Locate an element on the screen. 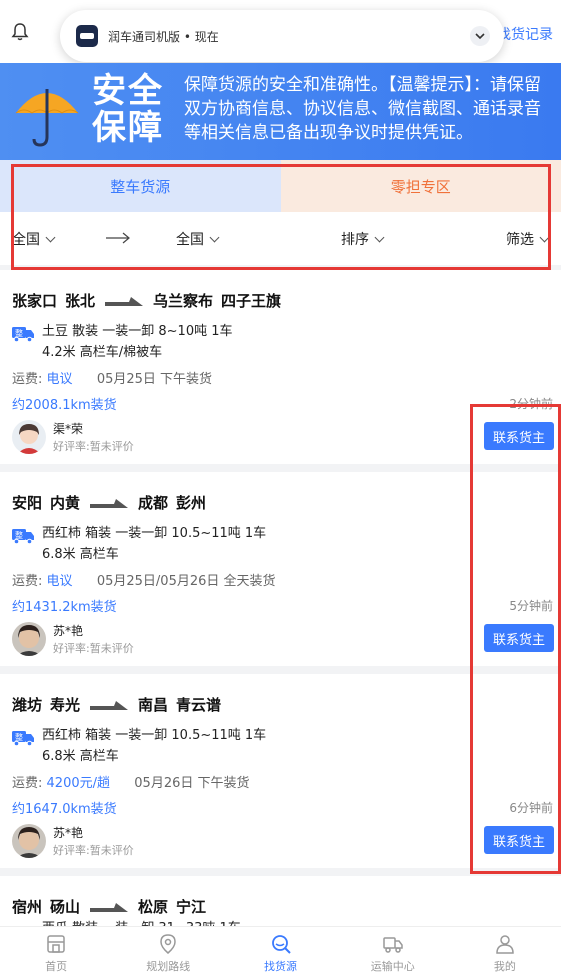 This screenshot has height=975, width=561. from-city: 安阳 is located at coordinates (27, 503).